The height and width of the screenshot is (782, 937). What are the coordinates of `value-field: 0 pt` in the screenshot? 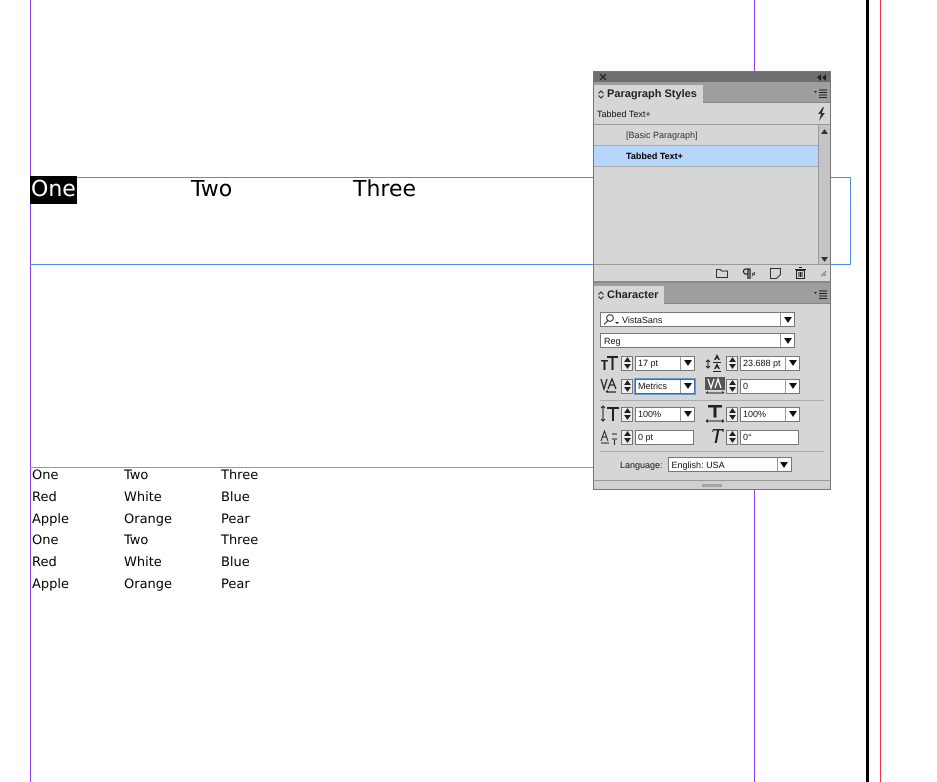 It's located at (664, 437).